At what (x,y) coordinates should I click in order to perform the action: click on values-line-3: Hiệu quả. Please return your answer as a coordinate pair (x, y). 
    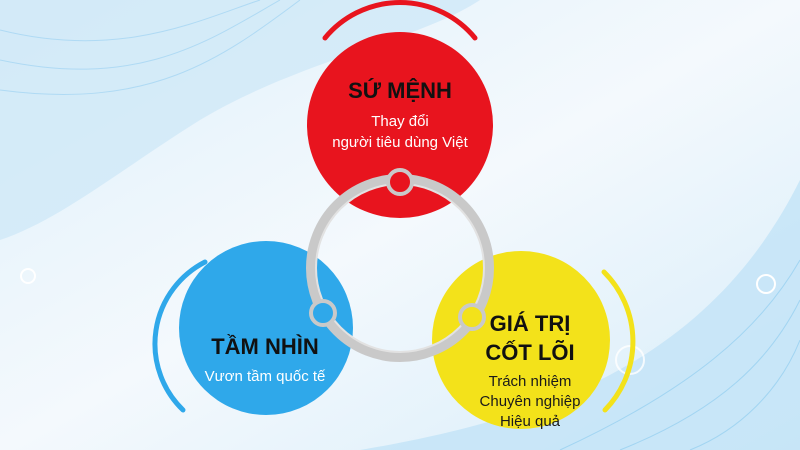
    Looking at the image, I should click on (530, 421).